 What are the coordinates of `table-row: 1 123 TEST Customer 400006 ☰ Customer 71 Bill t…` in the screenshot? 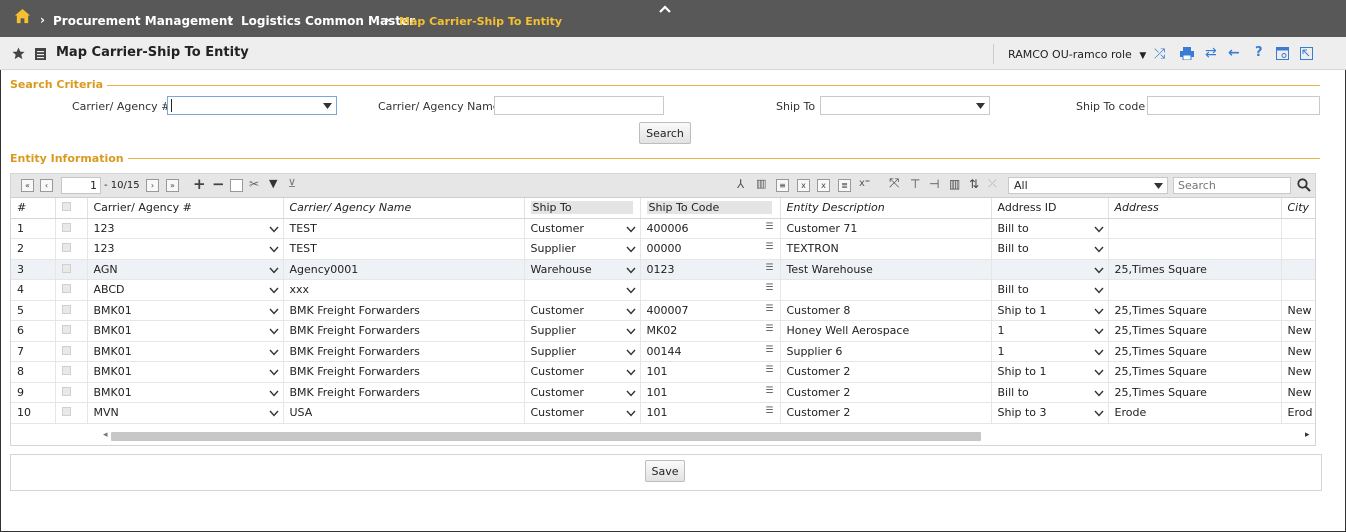 It's located at (663, 228).